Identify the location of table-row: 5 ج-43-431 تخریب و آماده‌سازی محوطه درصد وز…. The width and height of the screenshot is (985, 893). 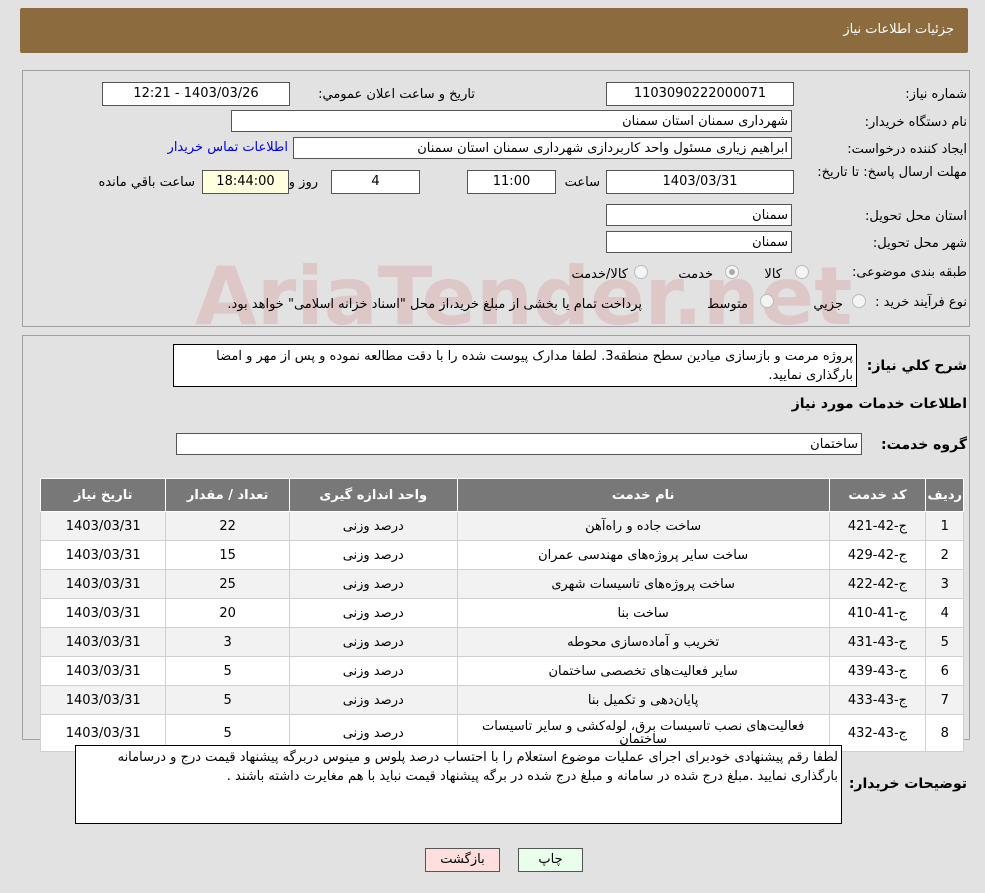
(501, 642).